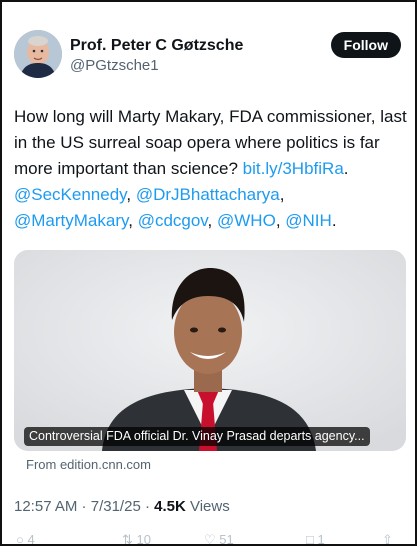  I want to click on link-card-source: From edition.cnn.com, so click(88, 464).